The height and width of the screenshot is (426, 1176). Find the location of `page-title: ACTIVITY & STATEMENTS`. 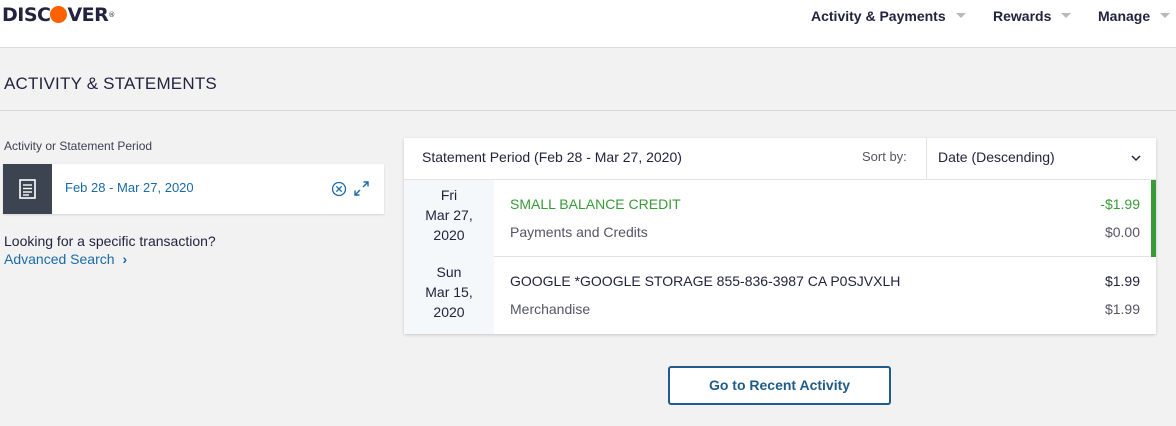

page-title: ACTIVITY & STATEMENTS is located at coordinates (110, 83).